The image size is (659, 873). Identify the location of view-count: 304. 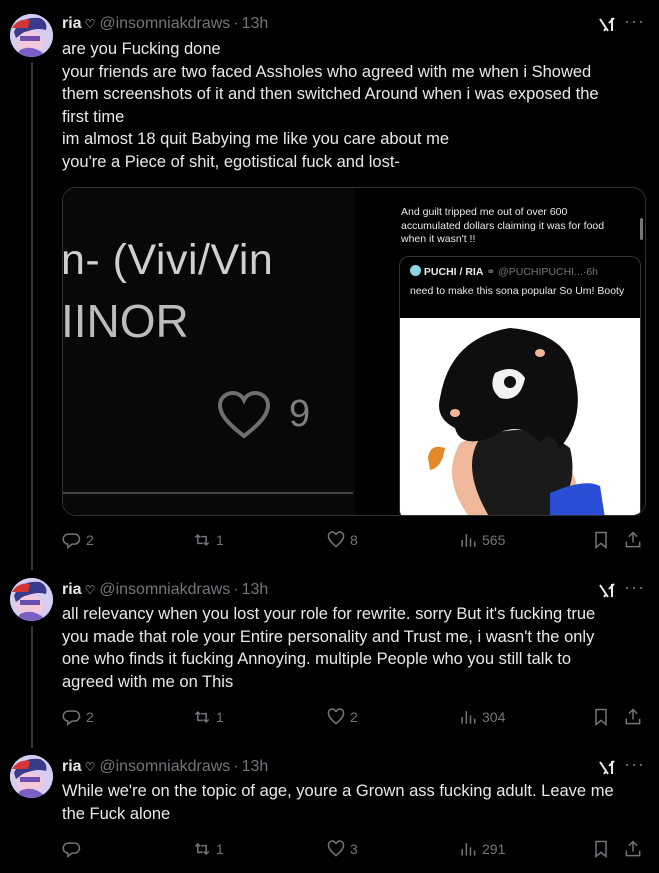
(494, 717).